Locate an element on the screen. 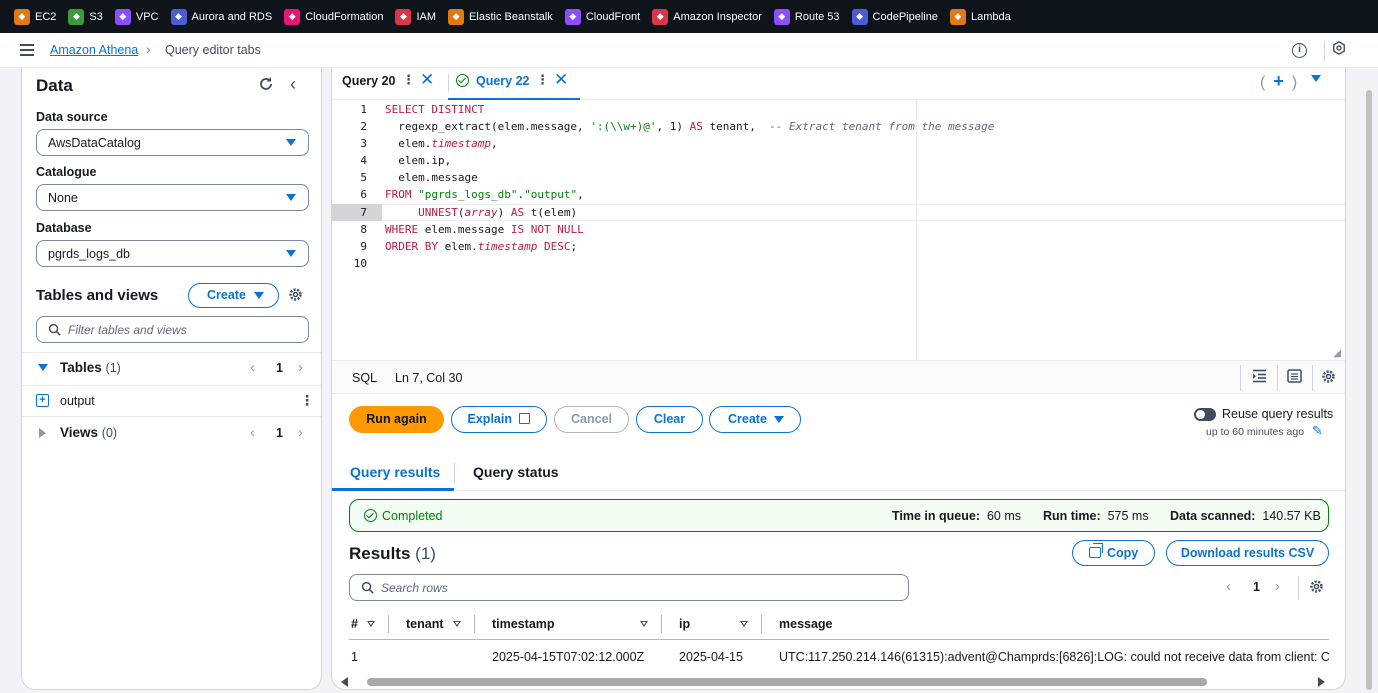  tables-settings-icon is located at coordinates (295, 297).